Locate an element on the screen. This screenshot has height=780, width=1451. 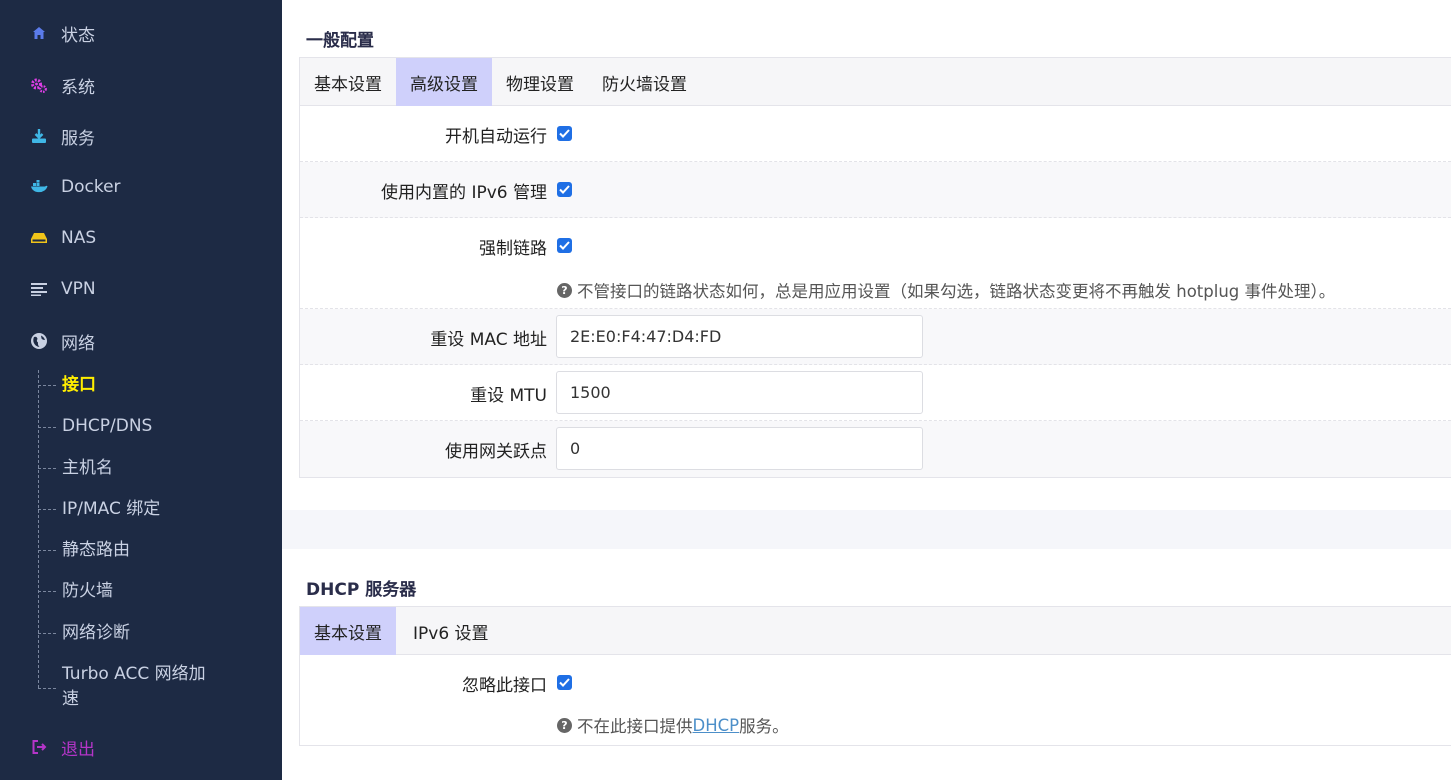
form-row-ipv6: 使用内置的 IPv6 管理 is located at coordinates (875, 190).